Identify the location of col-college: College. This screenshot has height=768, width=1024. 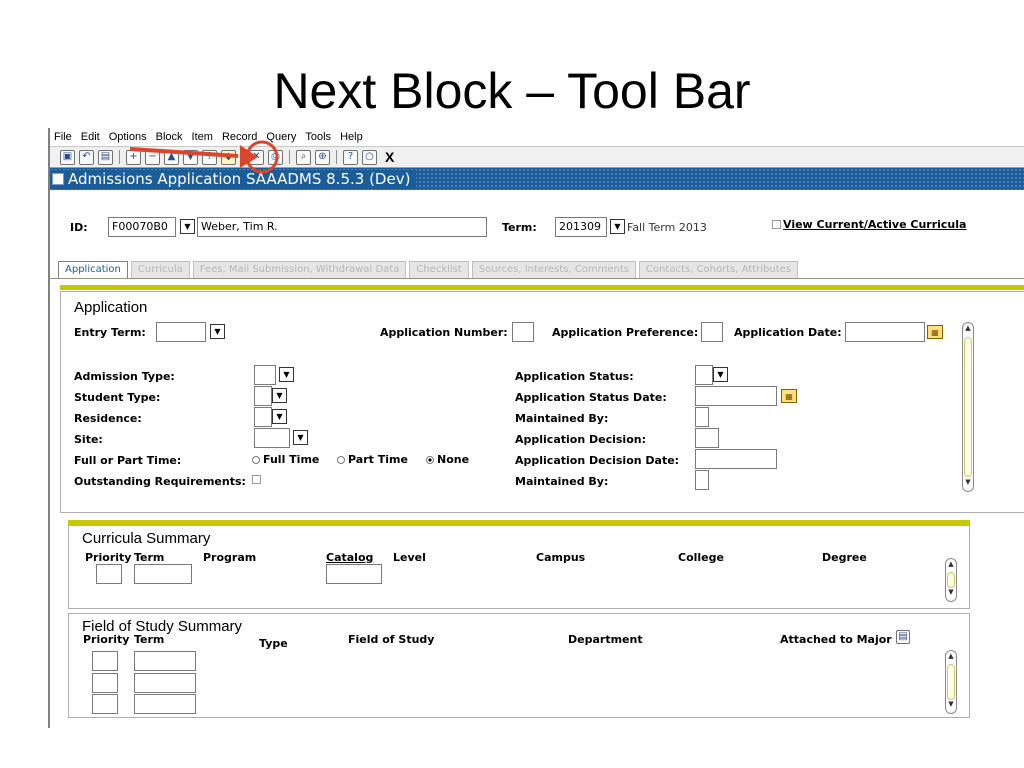
(701, 557).